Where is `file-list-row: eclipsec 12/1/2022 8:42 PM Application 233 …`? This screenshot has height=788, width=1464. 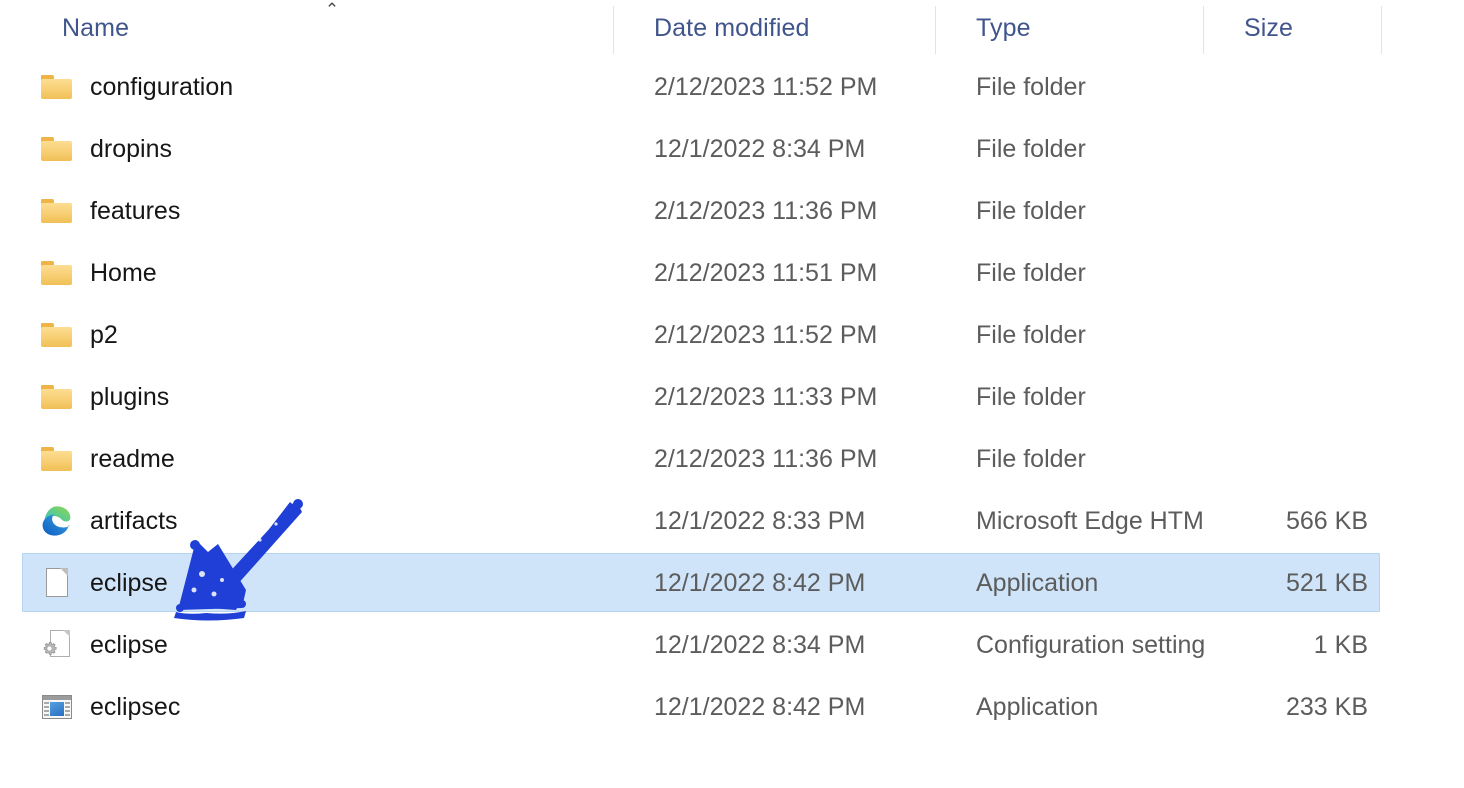
file-list-row: eclipsec 12/1/2022 8:42 PM Application 233 … is located at coordinates (732, 707).